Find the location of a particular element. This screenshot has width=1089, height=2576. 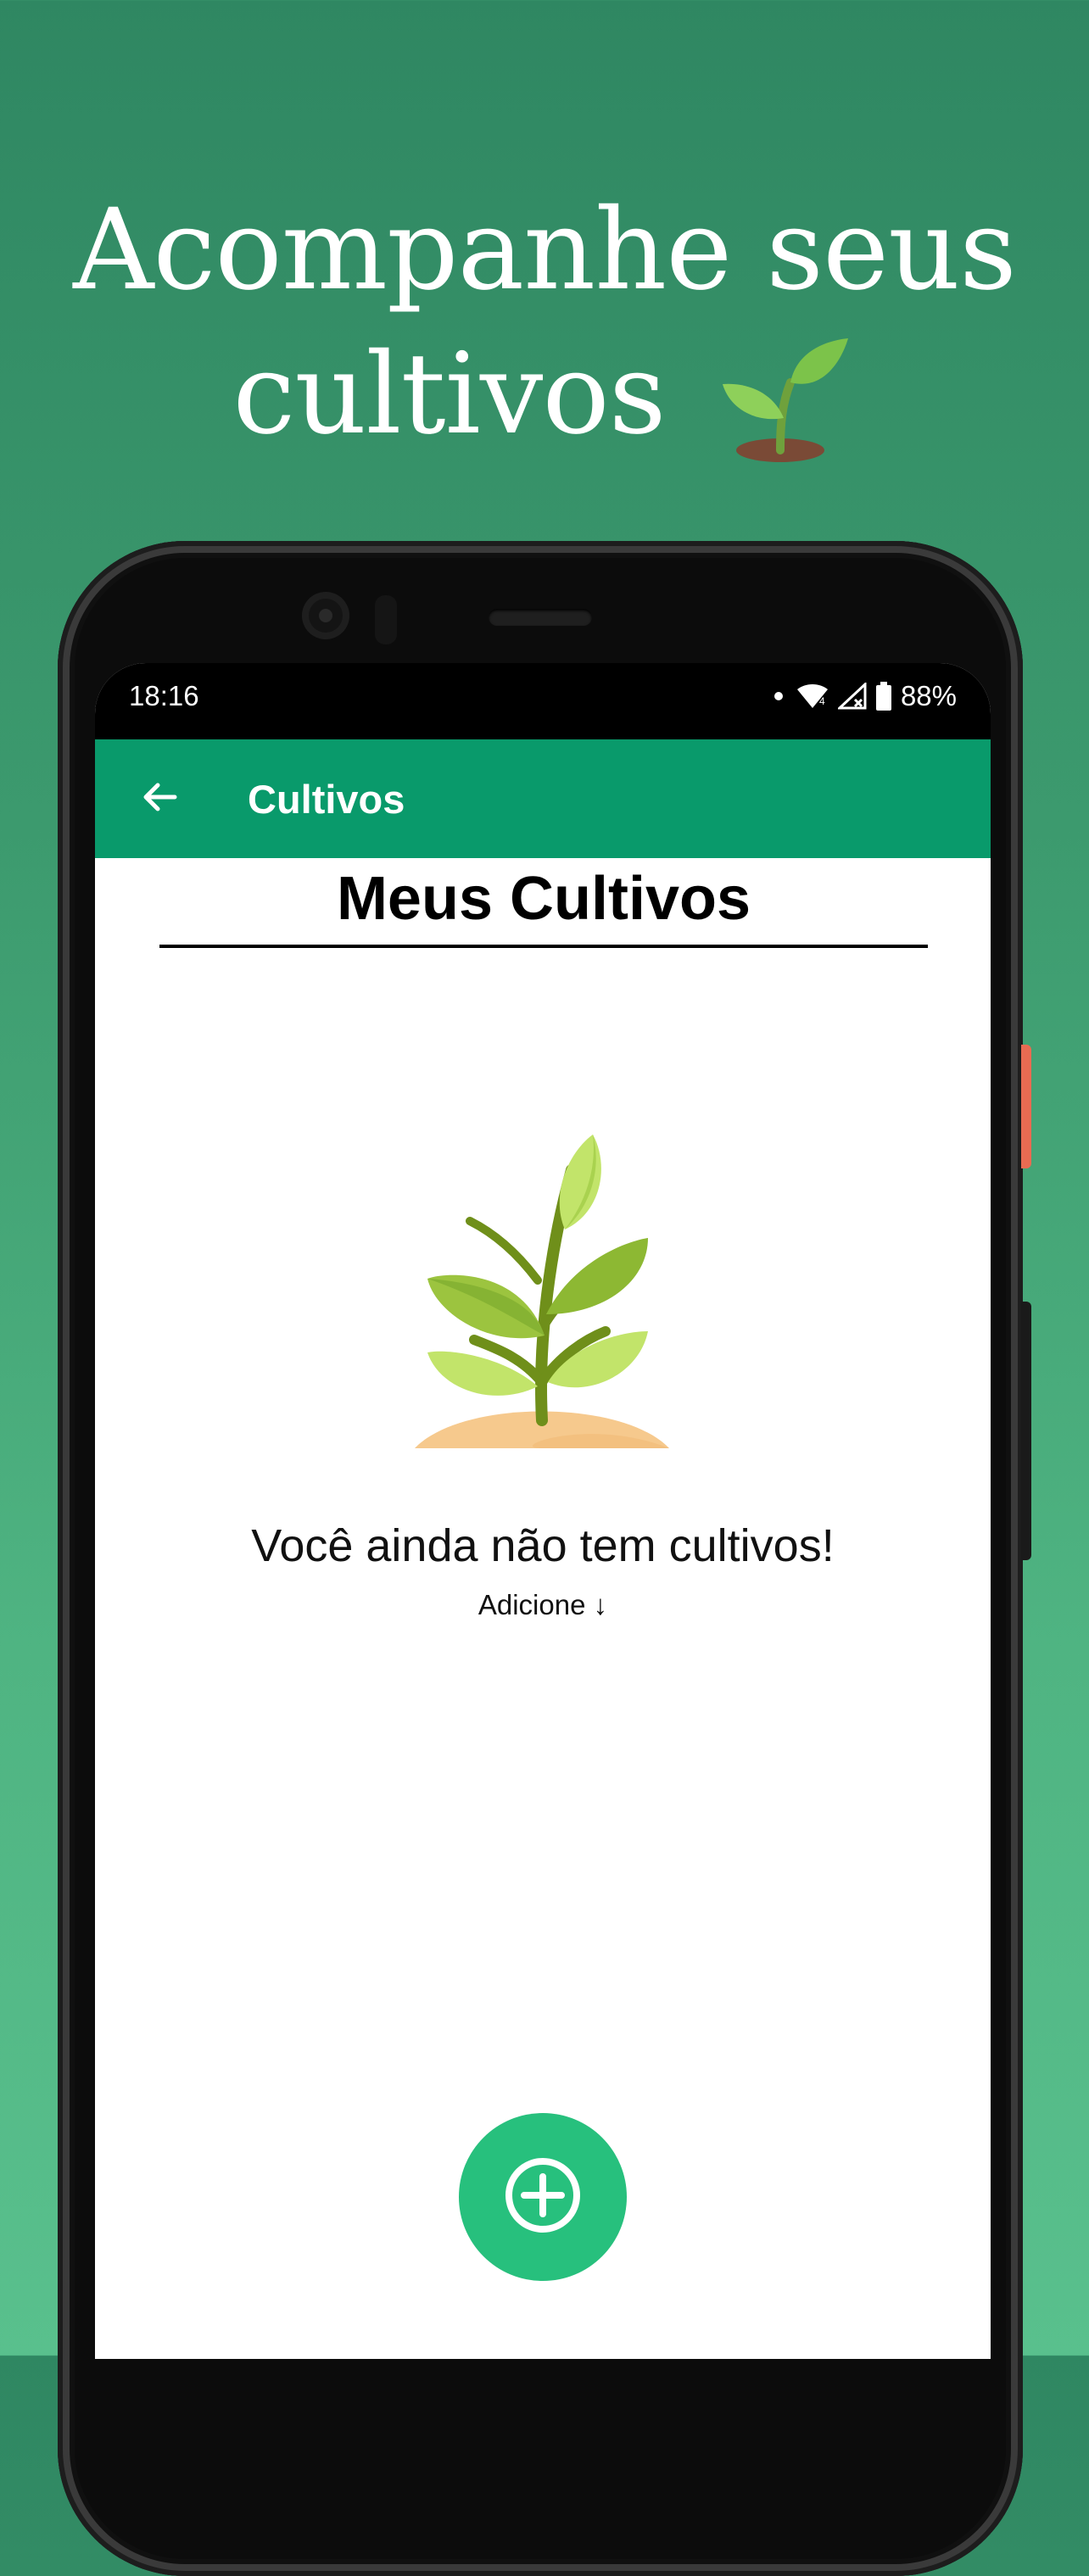

arrow-left-icon is located at coordinates (159, 798).